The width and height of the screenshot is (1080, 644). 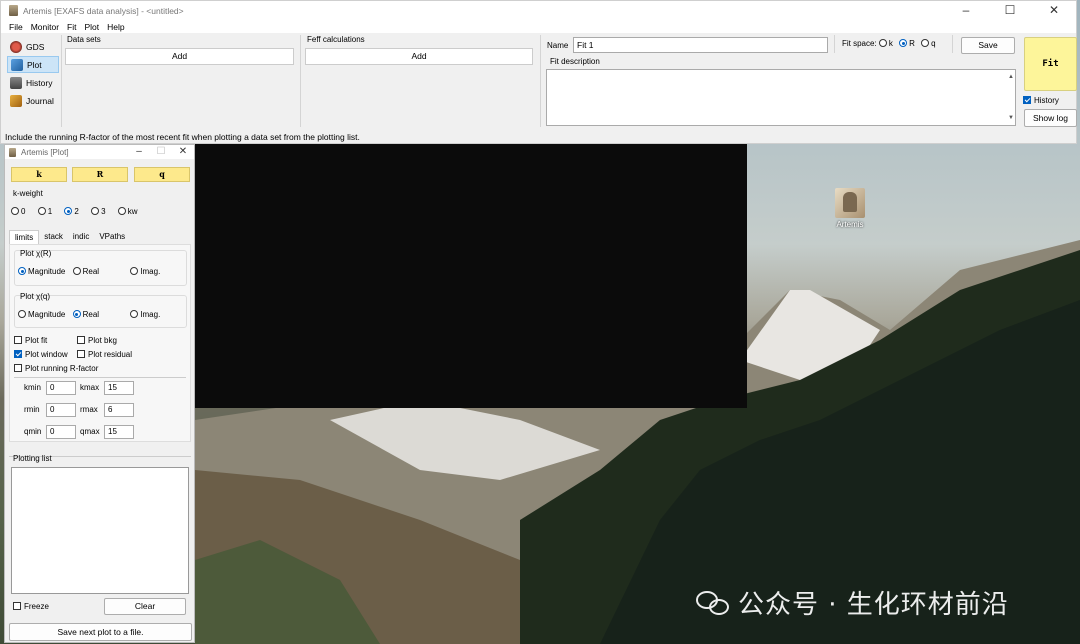 What do you see at coordinates (50, 211) in the screenshot?
I see `kweight-1-label: 1` at bounding box center [50, 211].